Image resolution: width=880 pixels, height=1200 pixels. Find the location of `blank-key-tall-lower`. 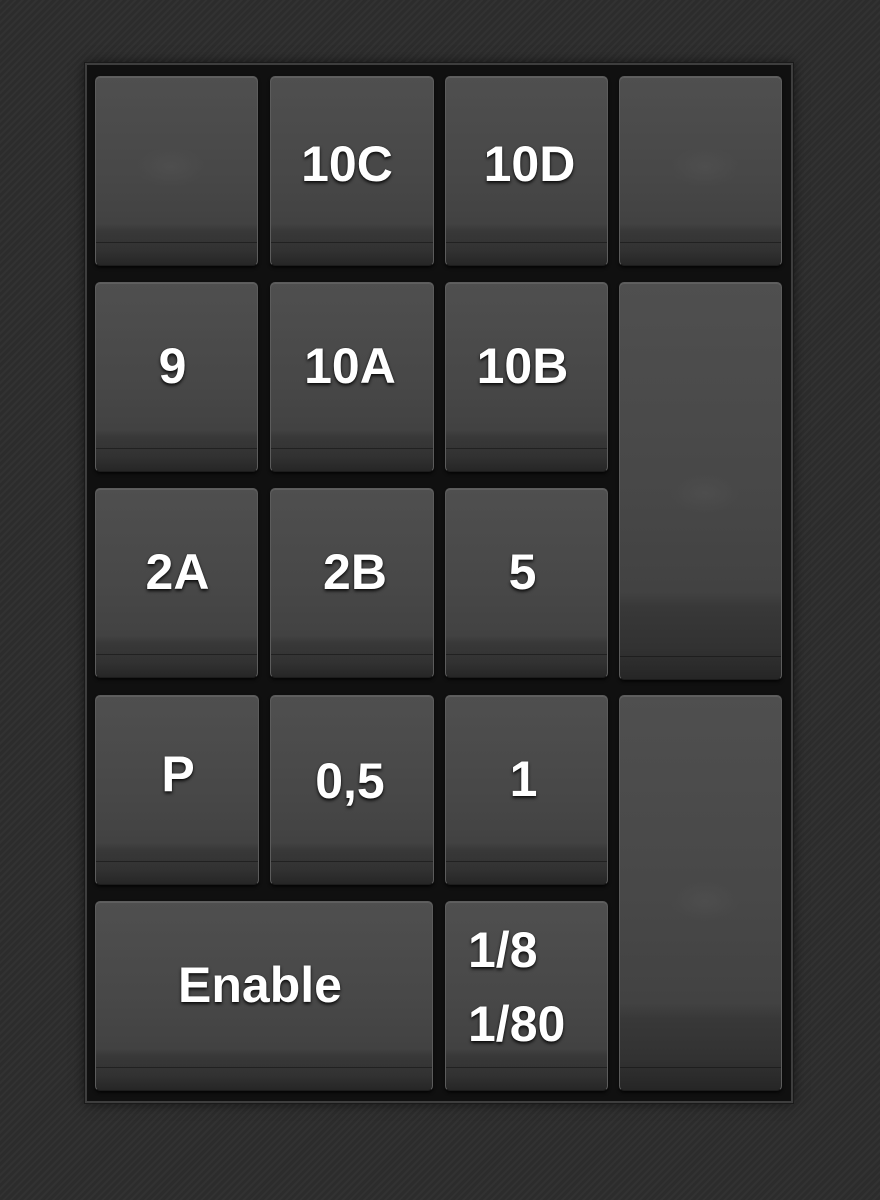

blank-key-tall-lower is located at coordinates (700, 893).